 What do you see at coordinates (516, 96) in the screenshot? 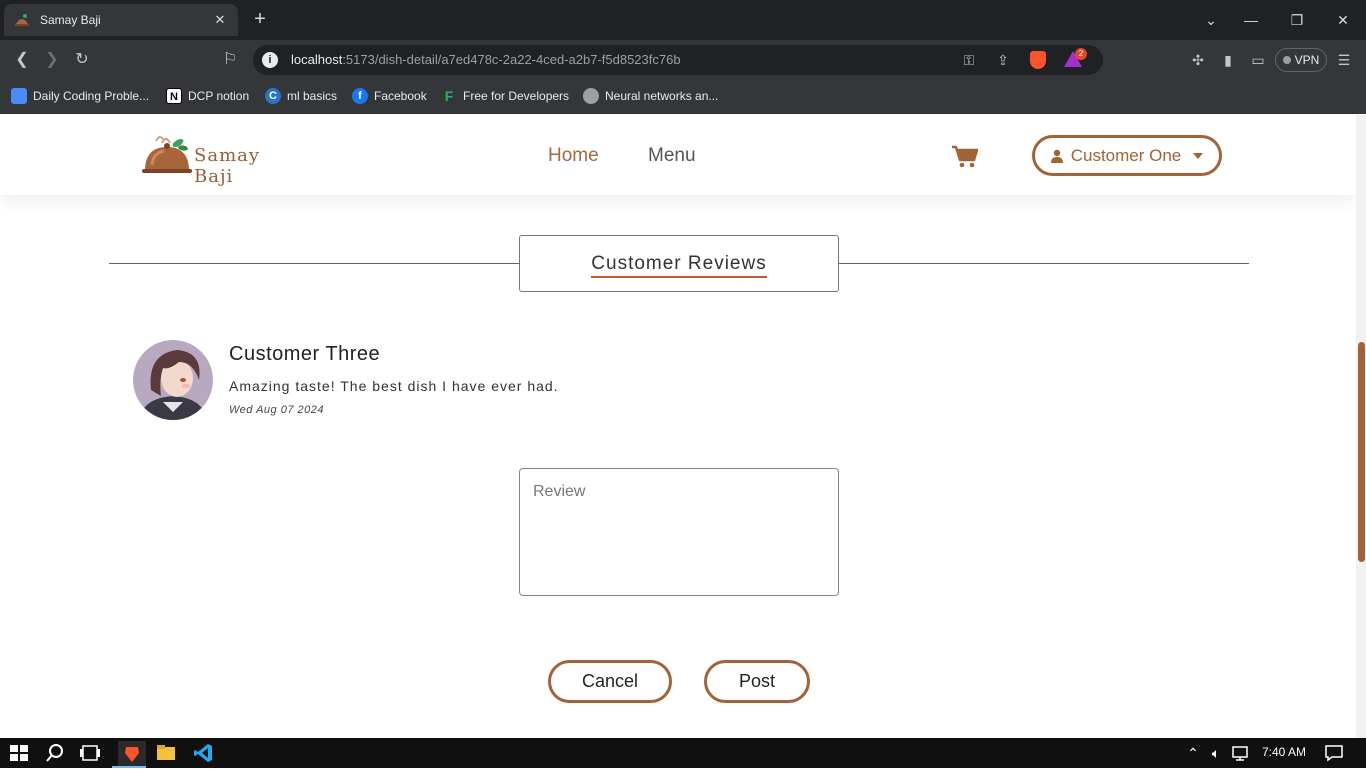
I see `bookmark-label: Free for Developers` at bounding box center [516, 96].